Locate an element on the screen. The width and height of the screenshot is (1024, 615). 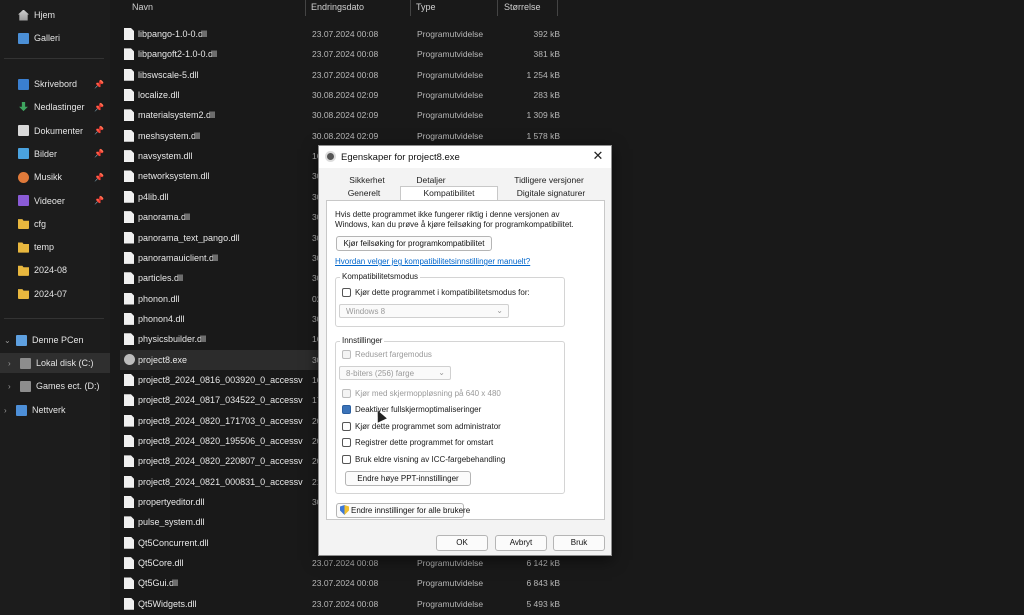
drive-icon is located at coordinates (25, 363).